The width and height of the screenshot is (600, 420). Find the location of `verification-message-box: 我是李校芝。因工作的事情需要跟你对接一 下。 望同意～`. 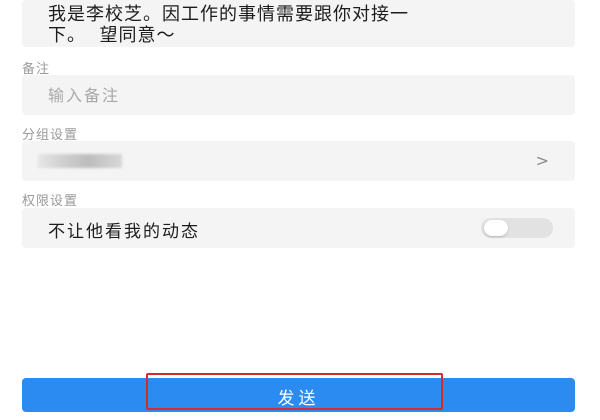

verification-message-box: 我是李校芝。因工作的事情需要跟你对接一 下。 望同意～ is located at coordinates (298, 23).